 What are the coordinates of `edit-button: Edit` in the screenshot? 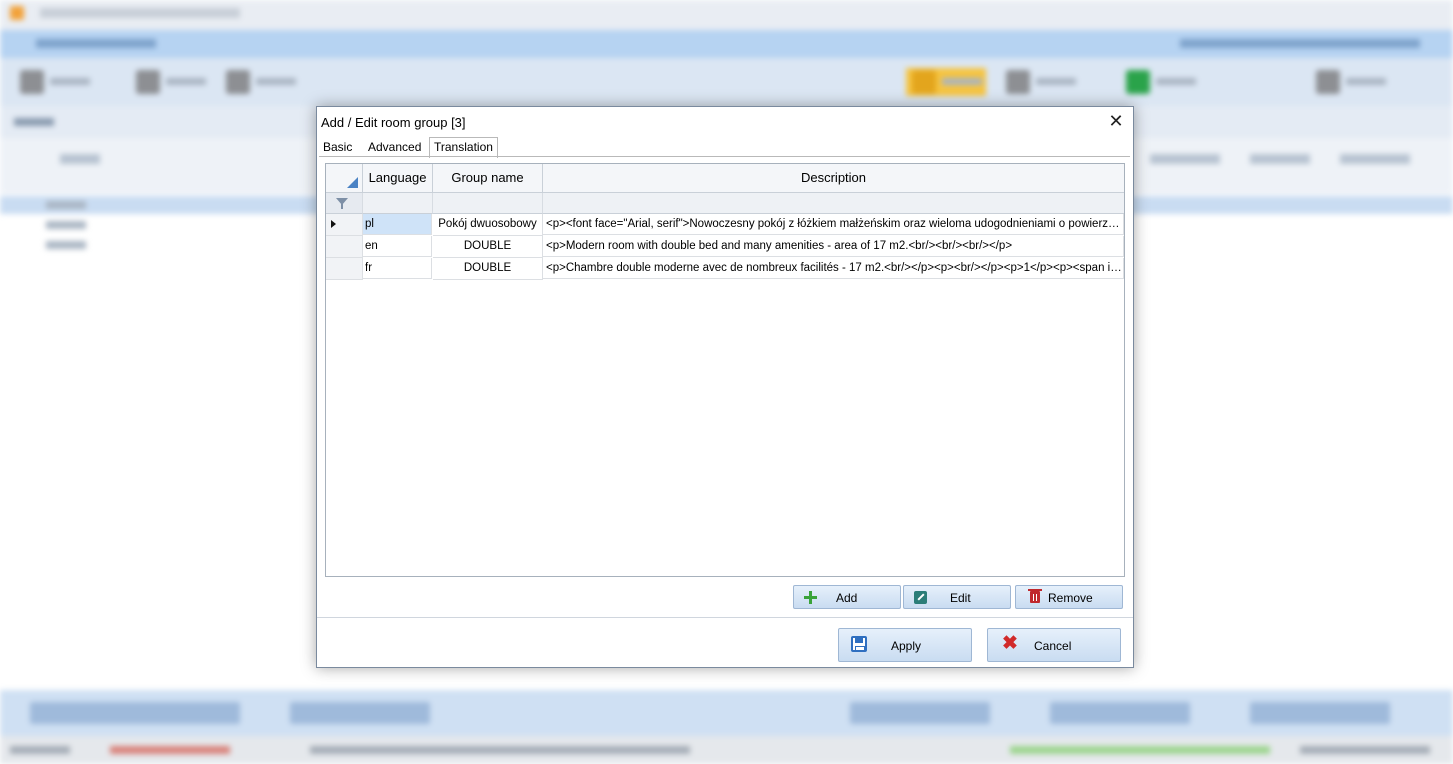 It's located at (957, 597).